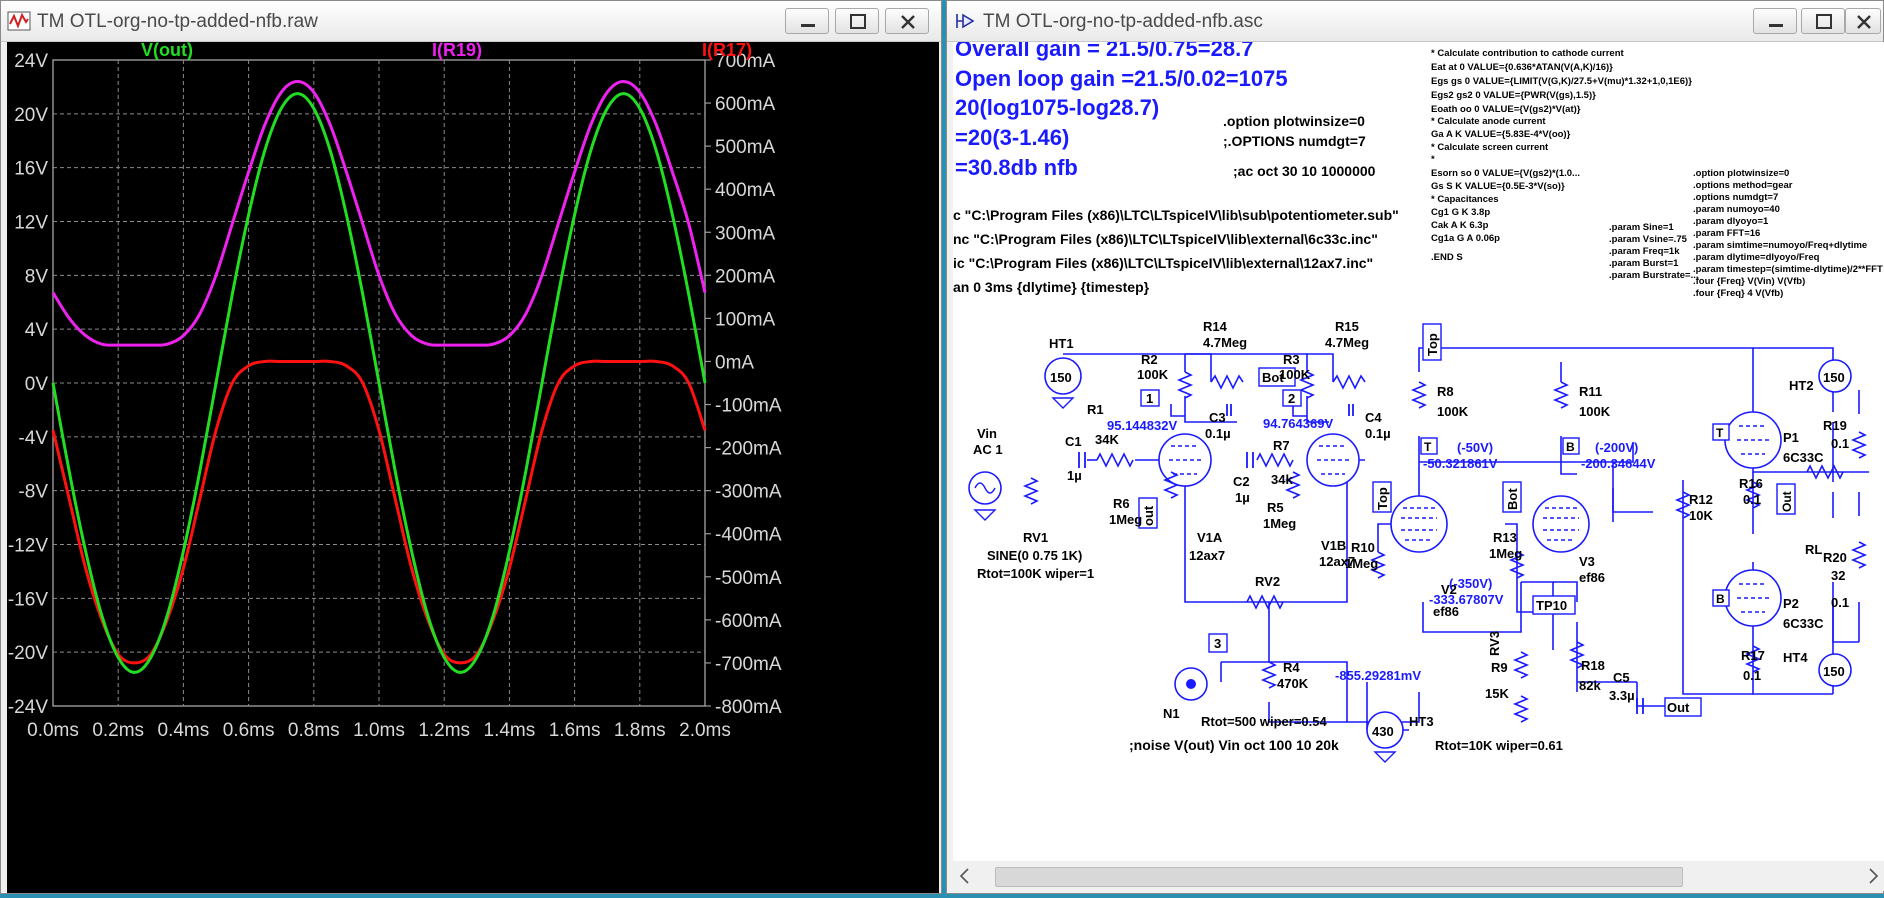 The width and height of the screenshot is (1884, 898). What do you see at coordinates (727, 50) in the screenshot?
I see `legend-entry: I(R17)` at bounding box center [727, 50].